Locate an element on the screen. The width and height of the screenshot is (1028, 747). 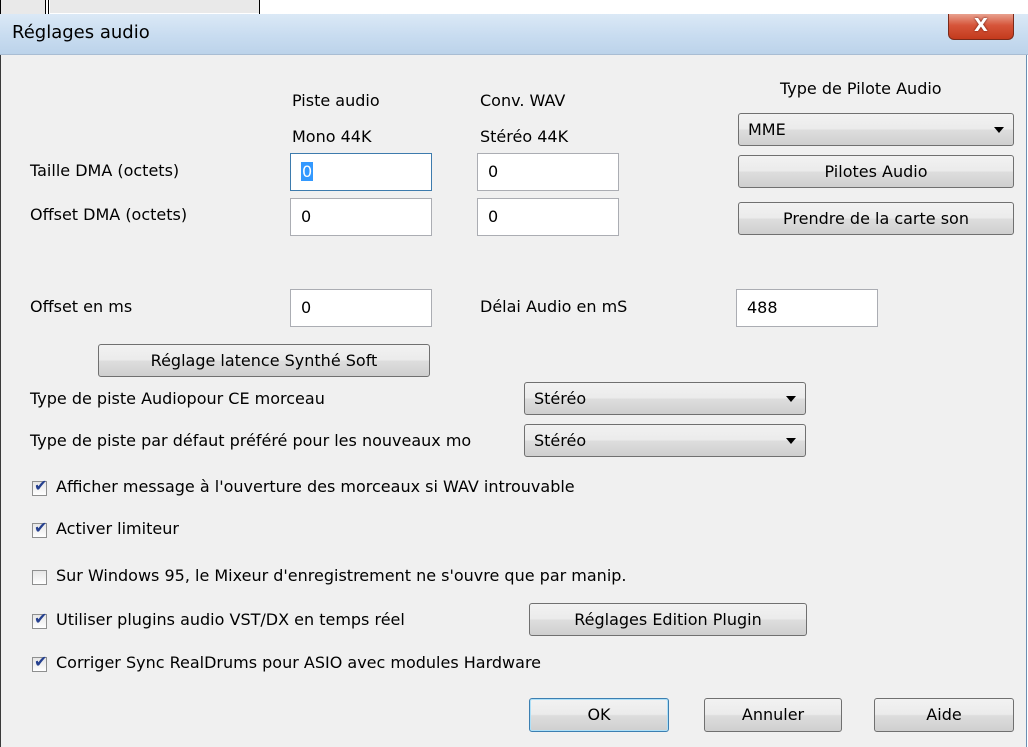
dma-size-mono-input: 0 is located at coordinates (361, 172).